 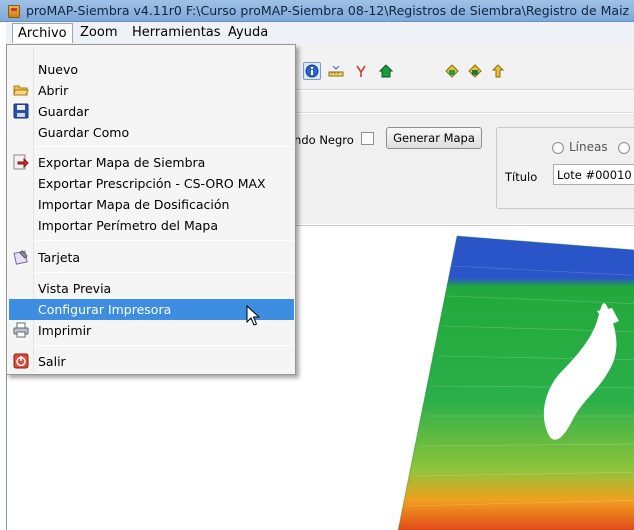 I want to click on printer-icon, so click(x=21, y=330).